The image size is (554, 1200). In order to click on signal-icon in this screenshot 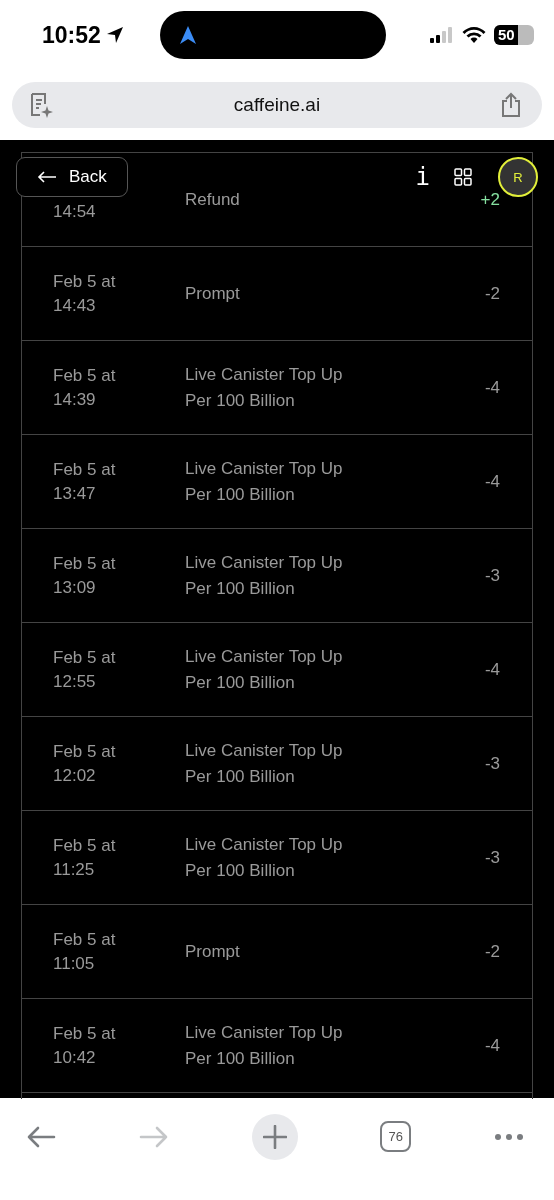, I will do `click(442, 35)`.